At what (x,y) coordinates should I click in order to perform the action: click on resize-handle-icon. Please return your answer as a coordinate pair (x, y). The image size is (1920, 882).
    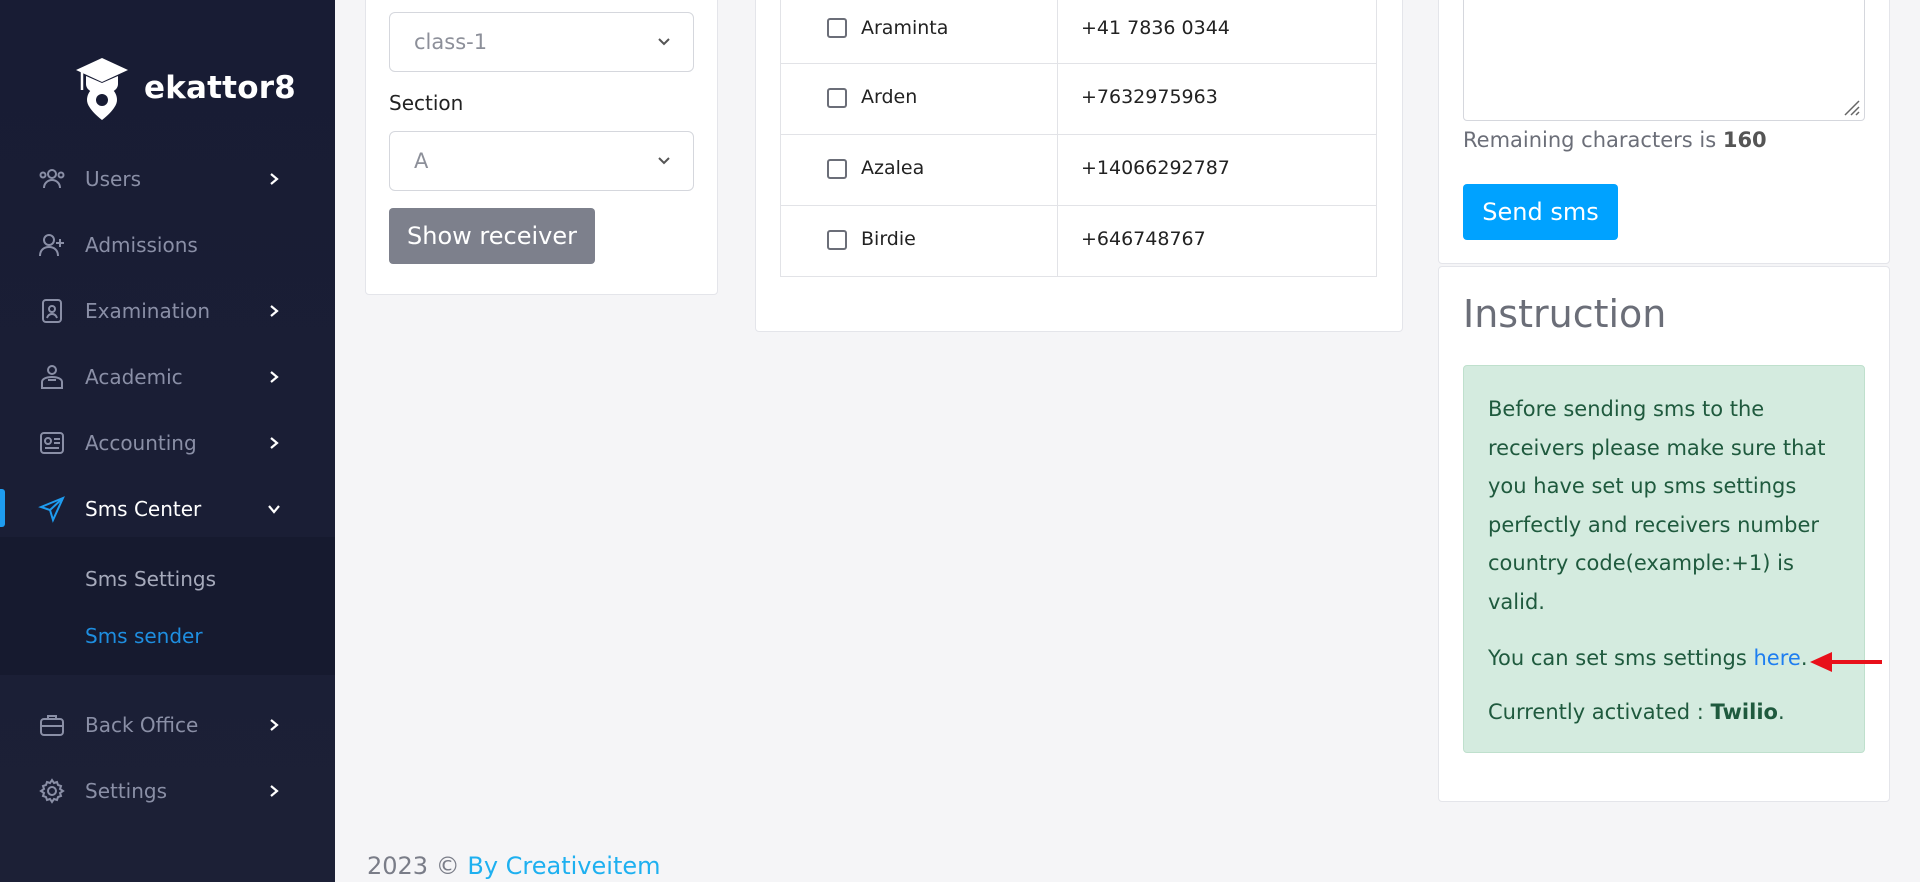
    Looking at the image, I should click on (1851, 107).